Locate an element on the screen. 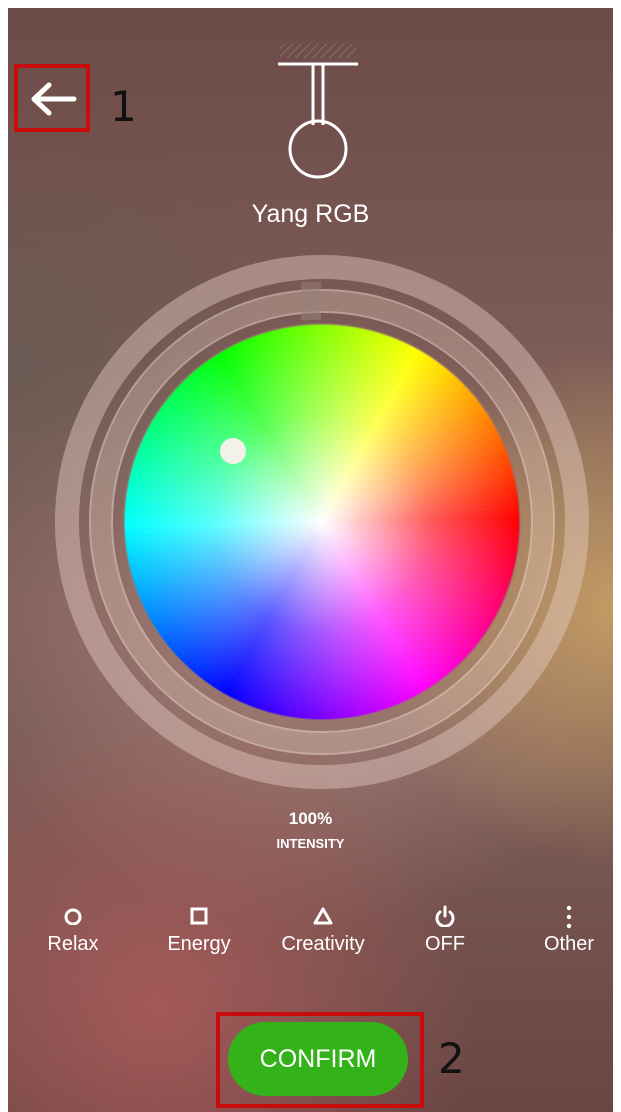  mode-label: Creativity is located at coordinates (323, 944).